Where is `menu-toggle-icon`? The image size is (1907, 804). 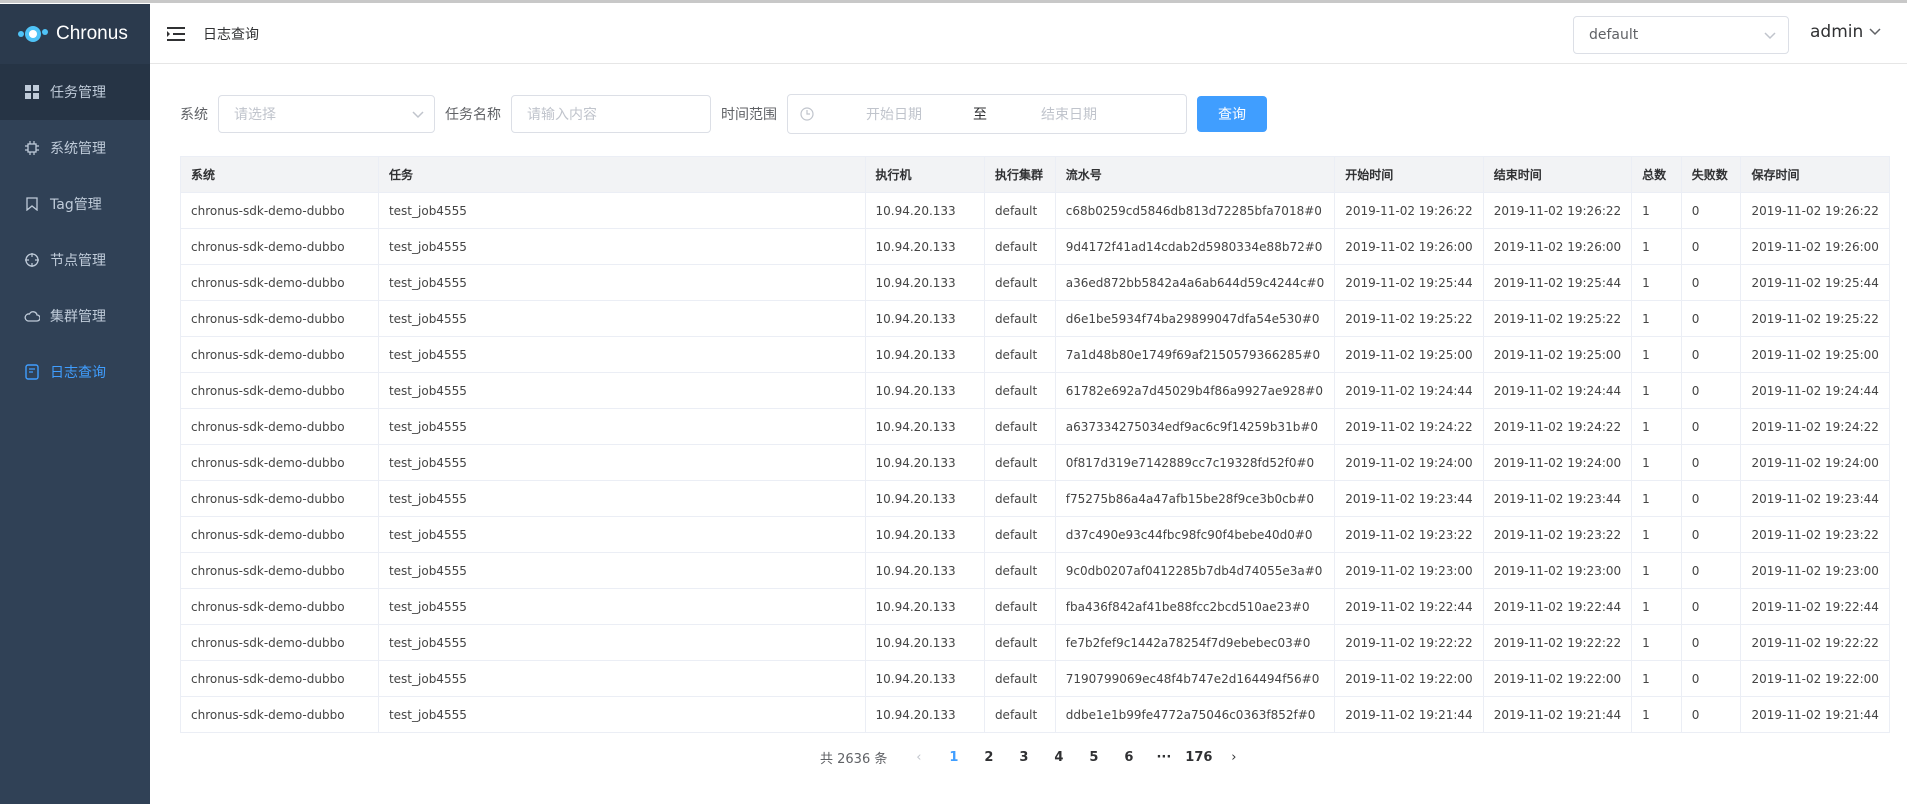
menu-toggle-icon is located at coordinates (176, 34).